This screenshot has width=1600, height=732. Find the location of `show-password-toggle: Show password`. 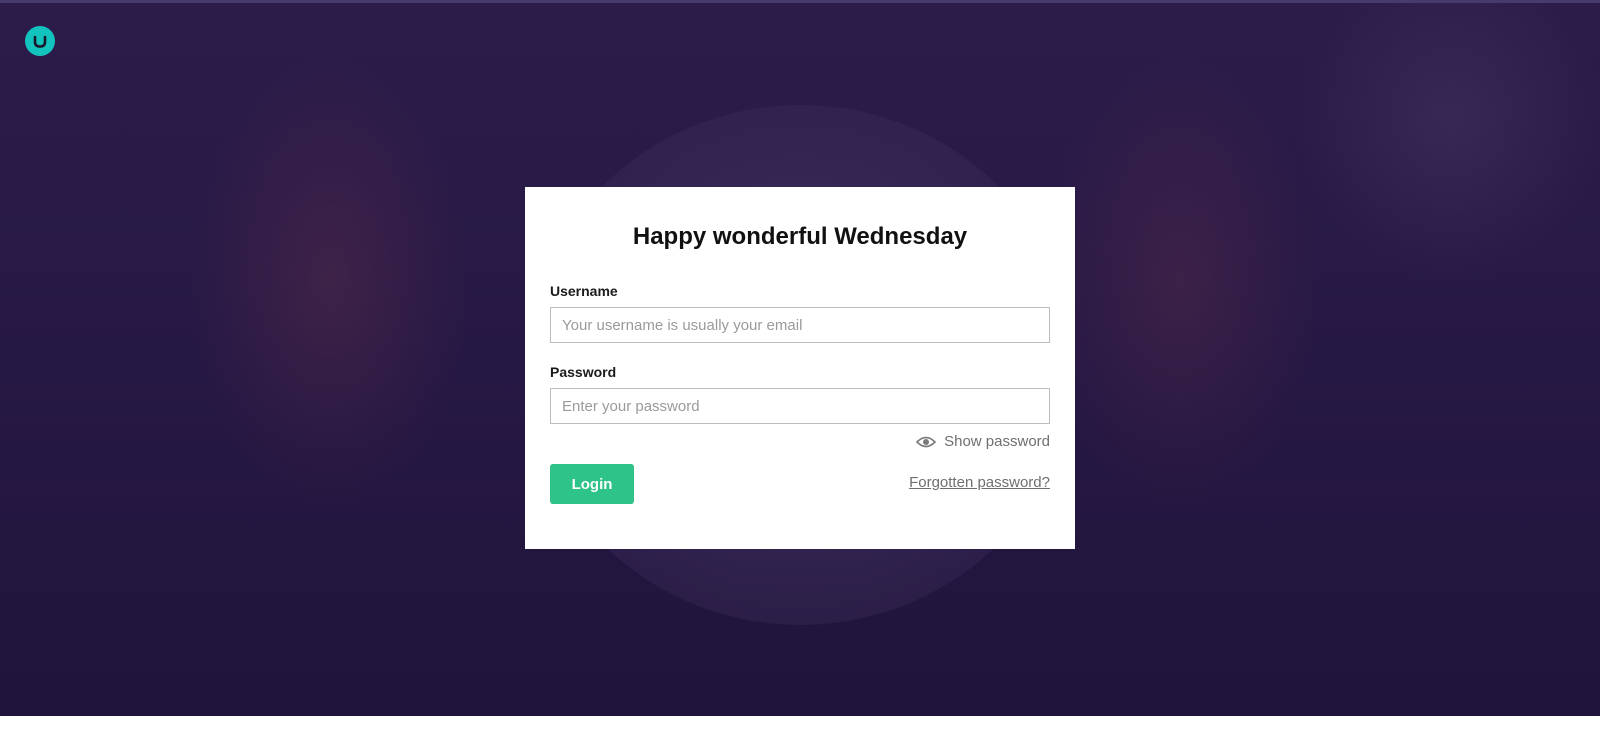

show-password-toggle: Show password is located at coordinates (983, 441).